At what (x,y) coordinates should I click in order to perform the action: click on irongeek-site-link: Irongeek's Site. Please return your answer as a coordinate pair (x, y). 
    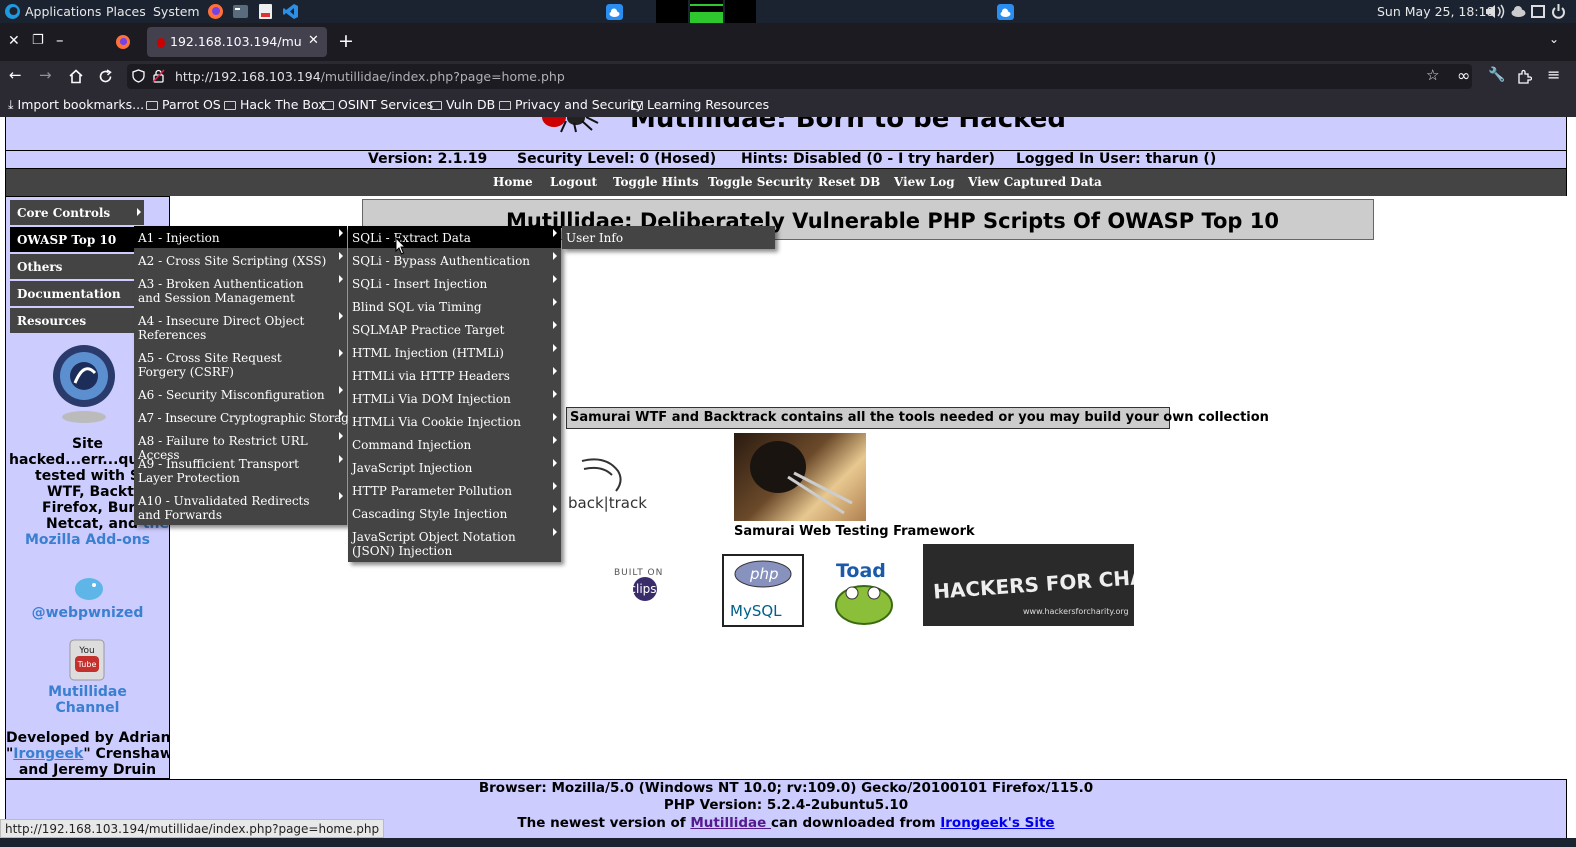
    Looking at the image, I should click on (997, 823).